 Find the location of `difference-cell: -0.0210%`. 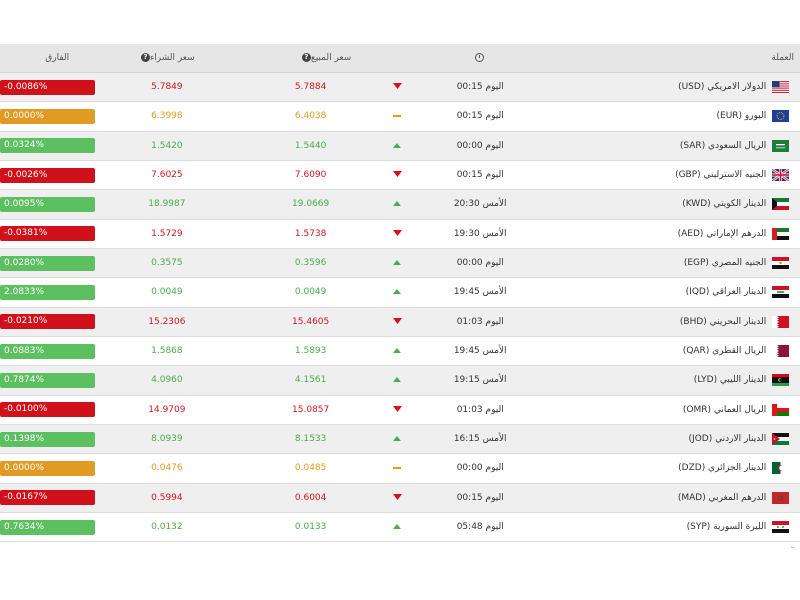

difference-cell: -0.0210% is located at coordinates (47, 322).